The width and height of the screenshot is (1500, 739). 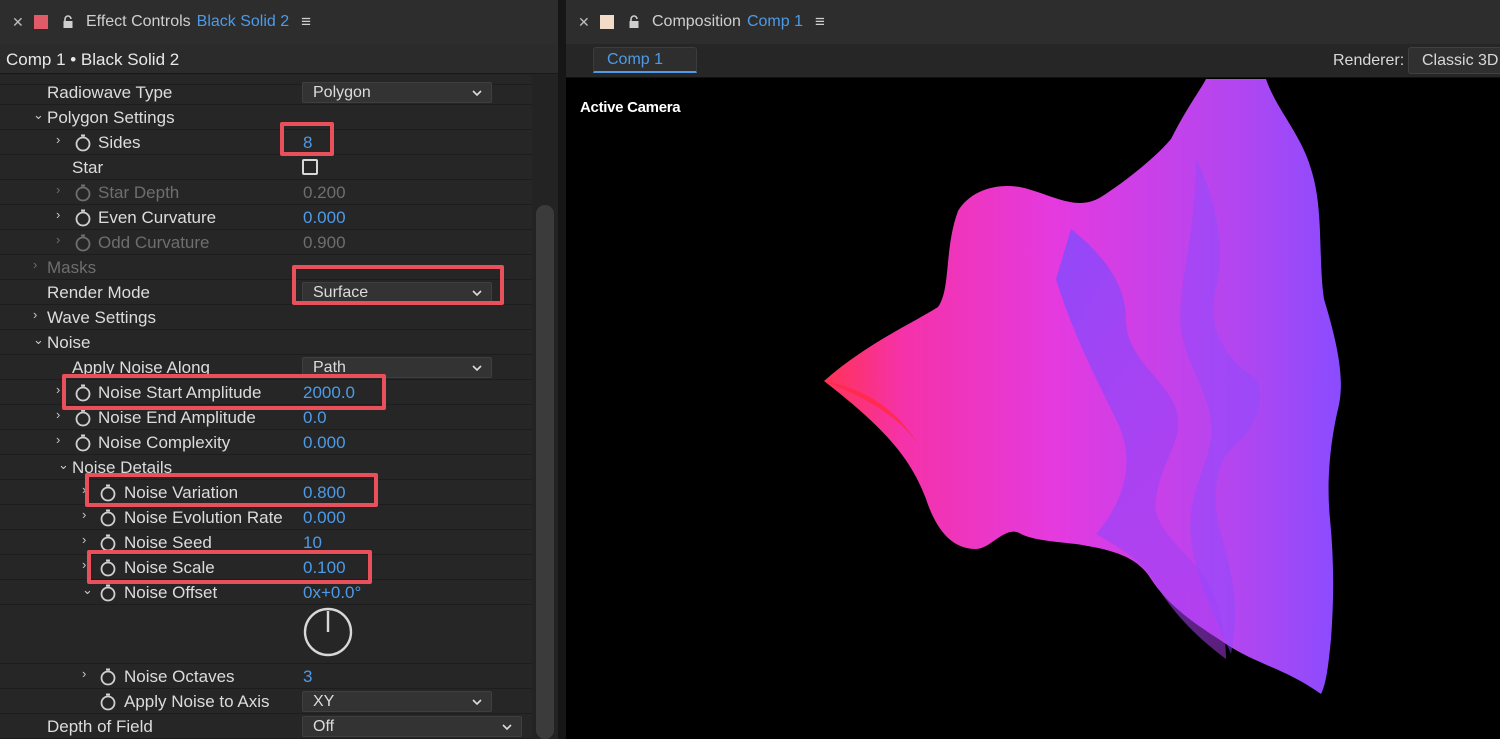 I want to click on property-noise-scale: › Noise Scale 0.100, so click(x=266, y=567).